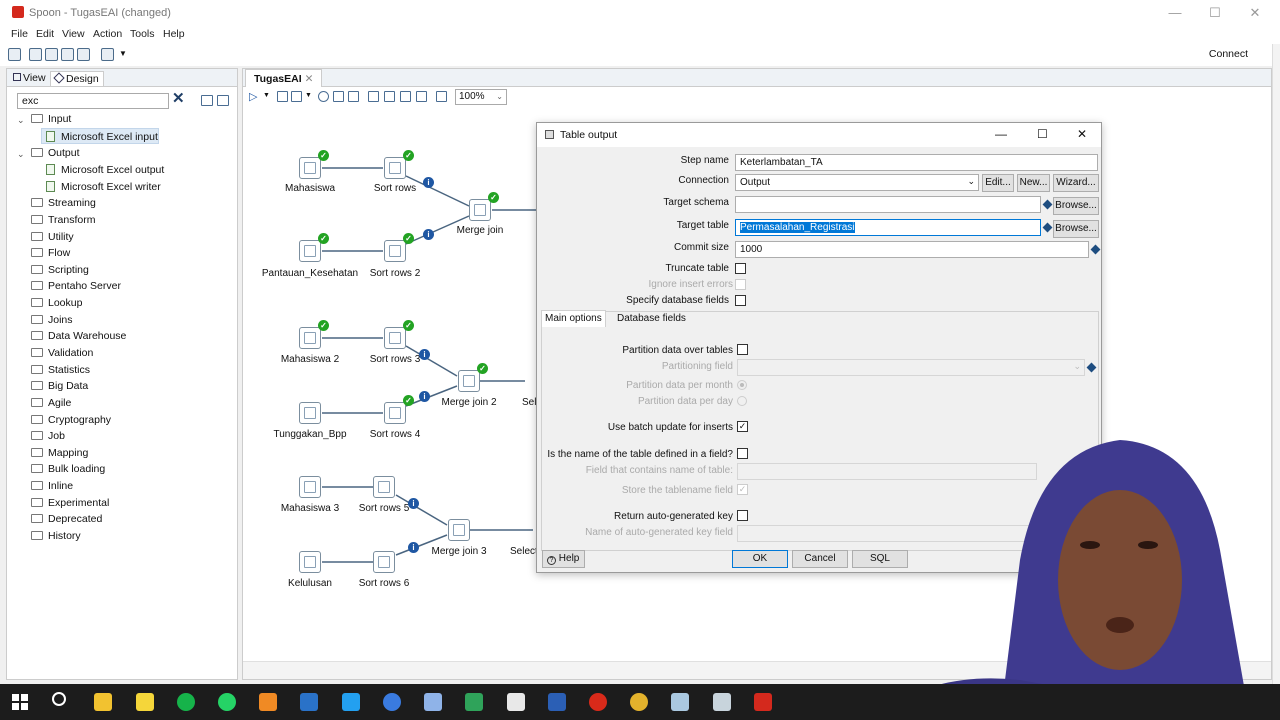 This screenshot has height=720, width=1280. Describe the element at coordinates (35, 54) in the screenshot. I see `open-file-icon` at that location.